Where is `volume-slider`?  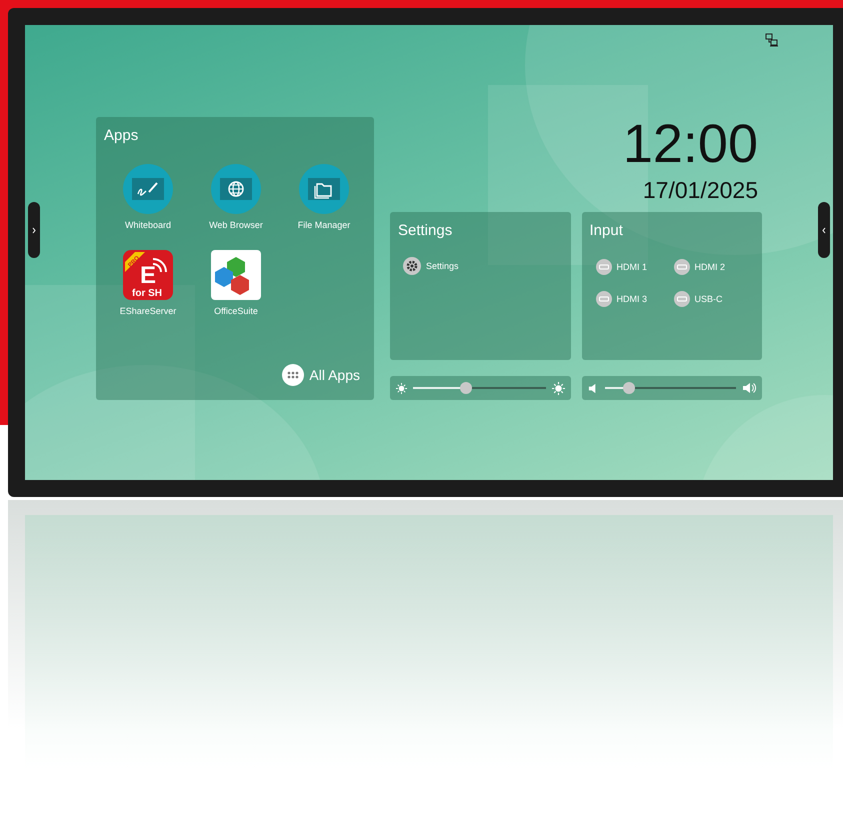
volume-slider is located at coordinates (672, 388).